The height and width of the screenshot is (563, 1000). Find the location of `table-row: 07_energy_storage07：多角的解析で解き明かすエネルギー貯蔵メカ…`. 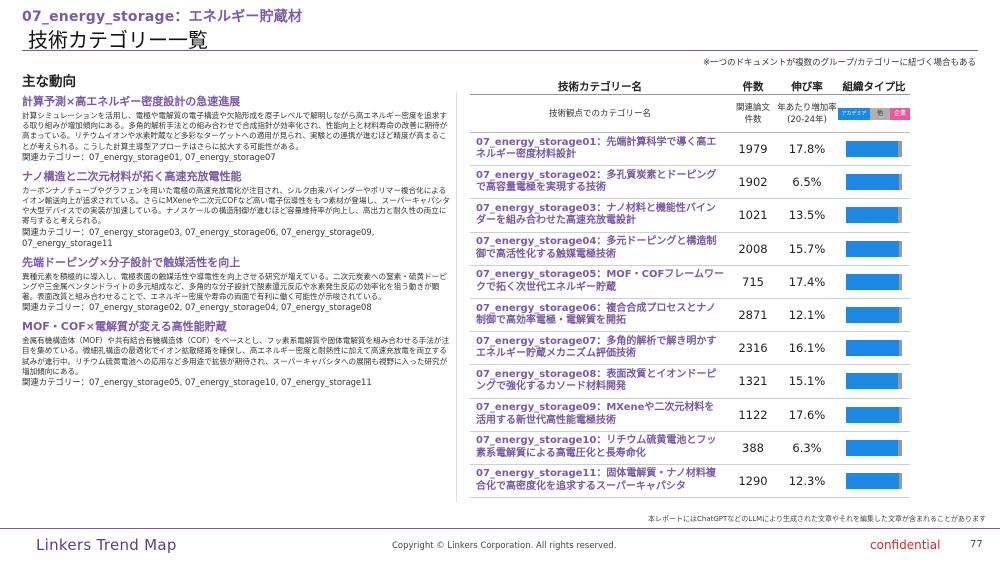

table-row: 07_energy_storage07：多角的解析で解き明かすエネルギー貯蔵メカ… is located at coordinates (690, 349).